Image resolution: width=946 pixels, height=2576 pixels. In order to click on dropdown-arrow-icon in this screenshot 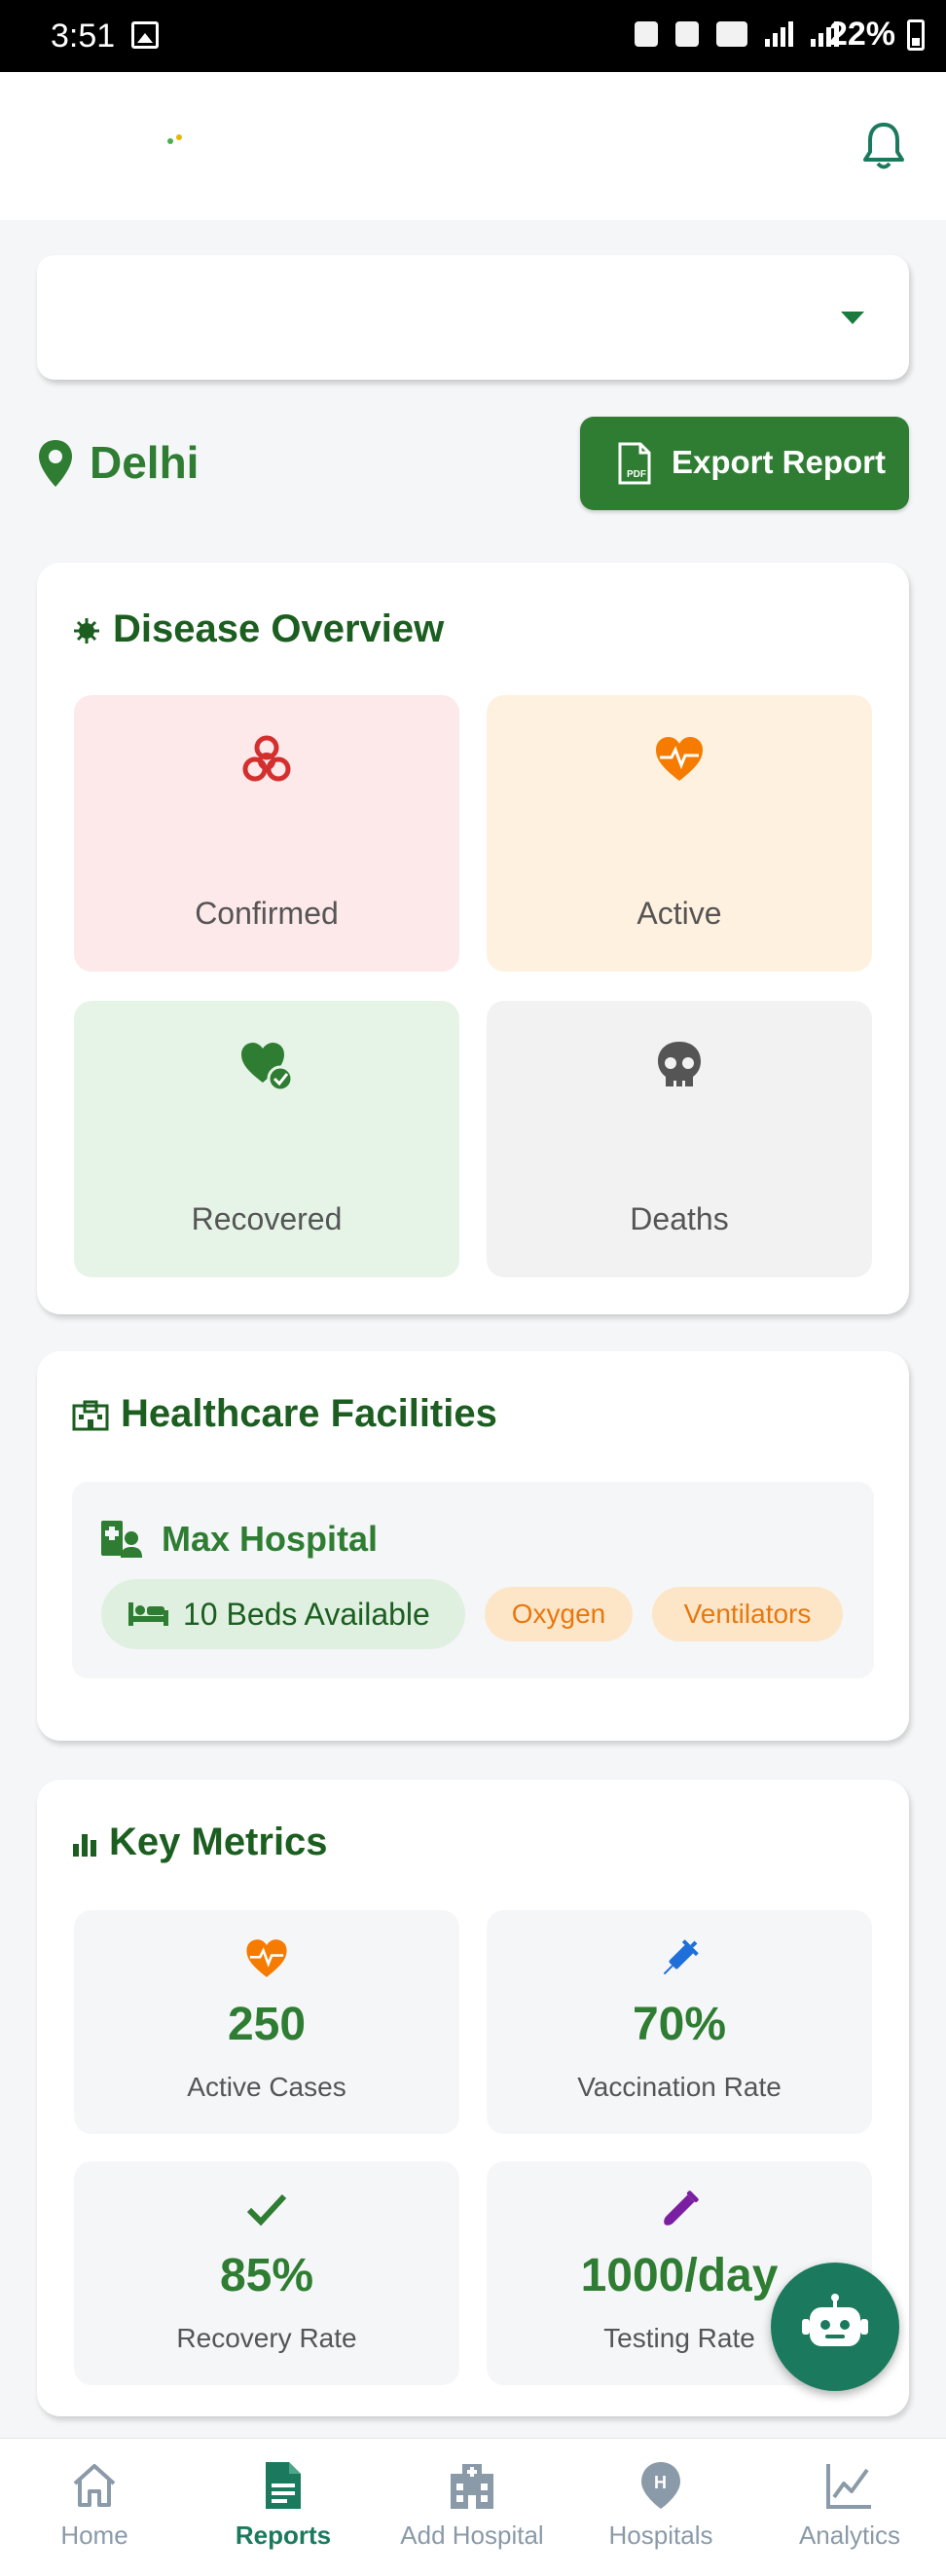, I will do `click(853, 318)`.